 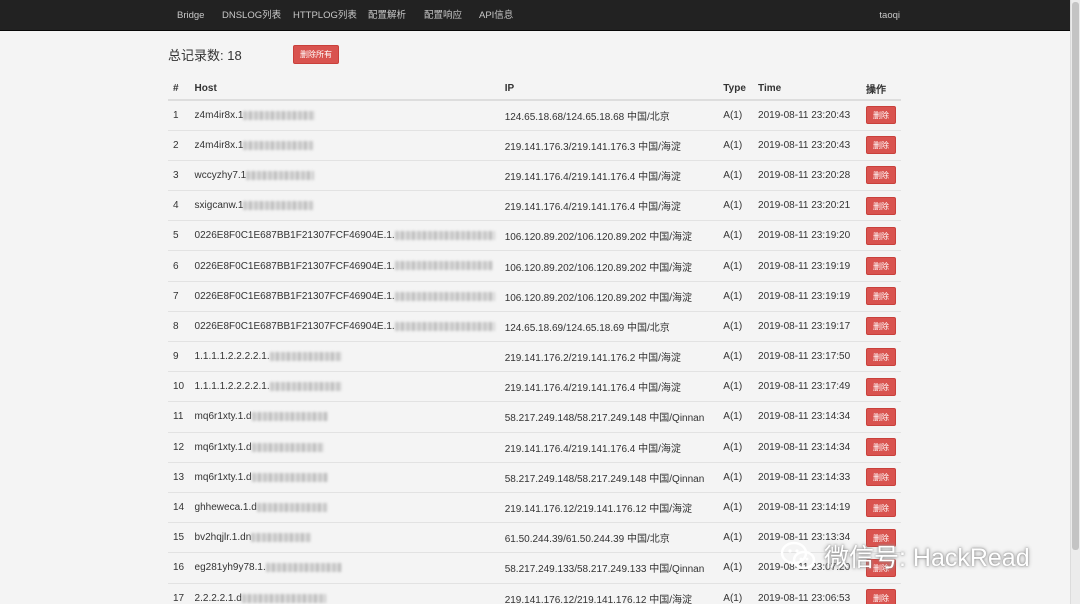 What do you see at coordinates (609, 326) in the screenshot?
I see `row-ip: 124.65.18.69/124.65.18.69 中国/北京` at bounding box center [609, 326].